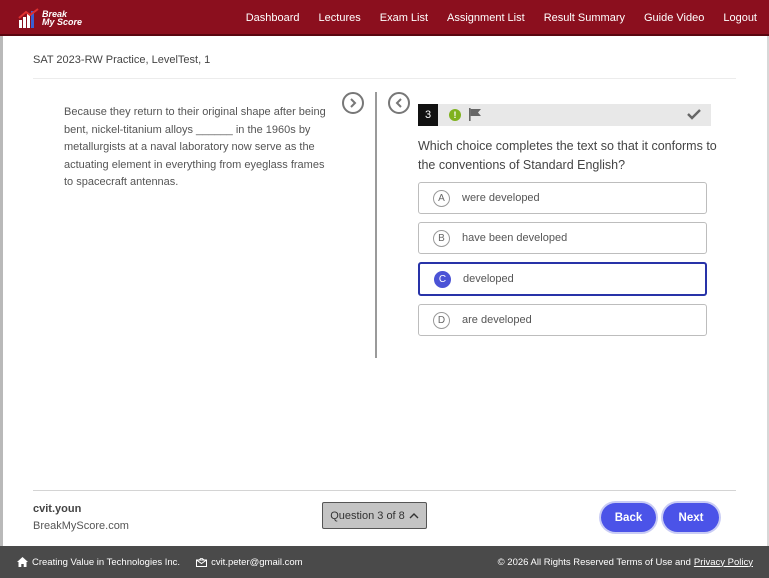 The image size is (769, 578). What do you see at coordinates (628, 517) in the screenshot?
I see `back-button: Back` at bounding box center [628, 517].